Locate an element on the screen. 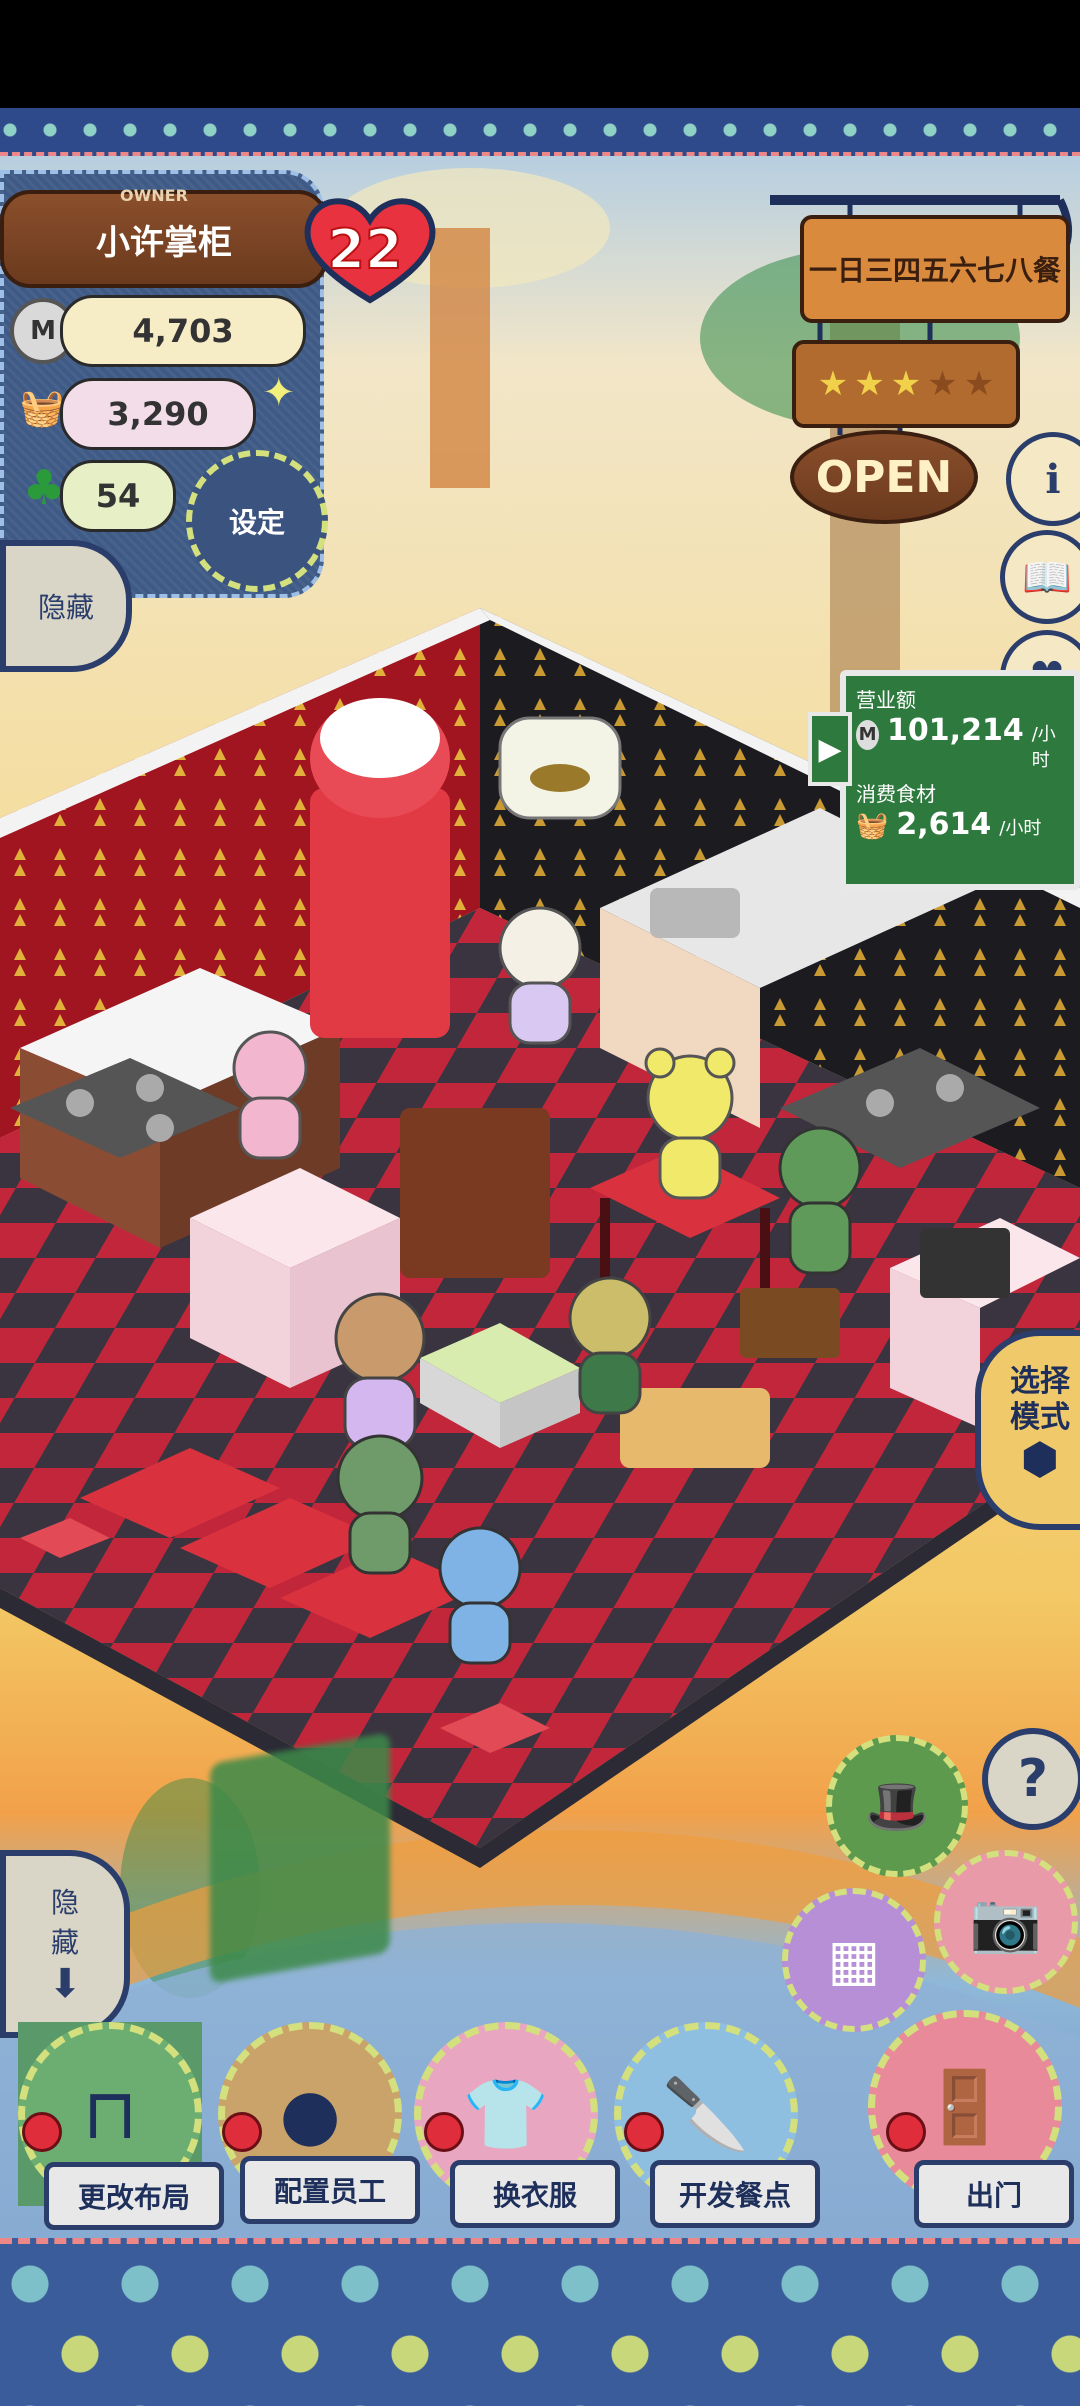 The height and width of the screenshot is (2406, 1080). food-used-value: 2,614 is located at coordinates (944, 824).